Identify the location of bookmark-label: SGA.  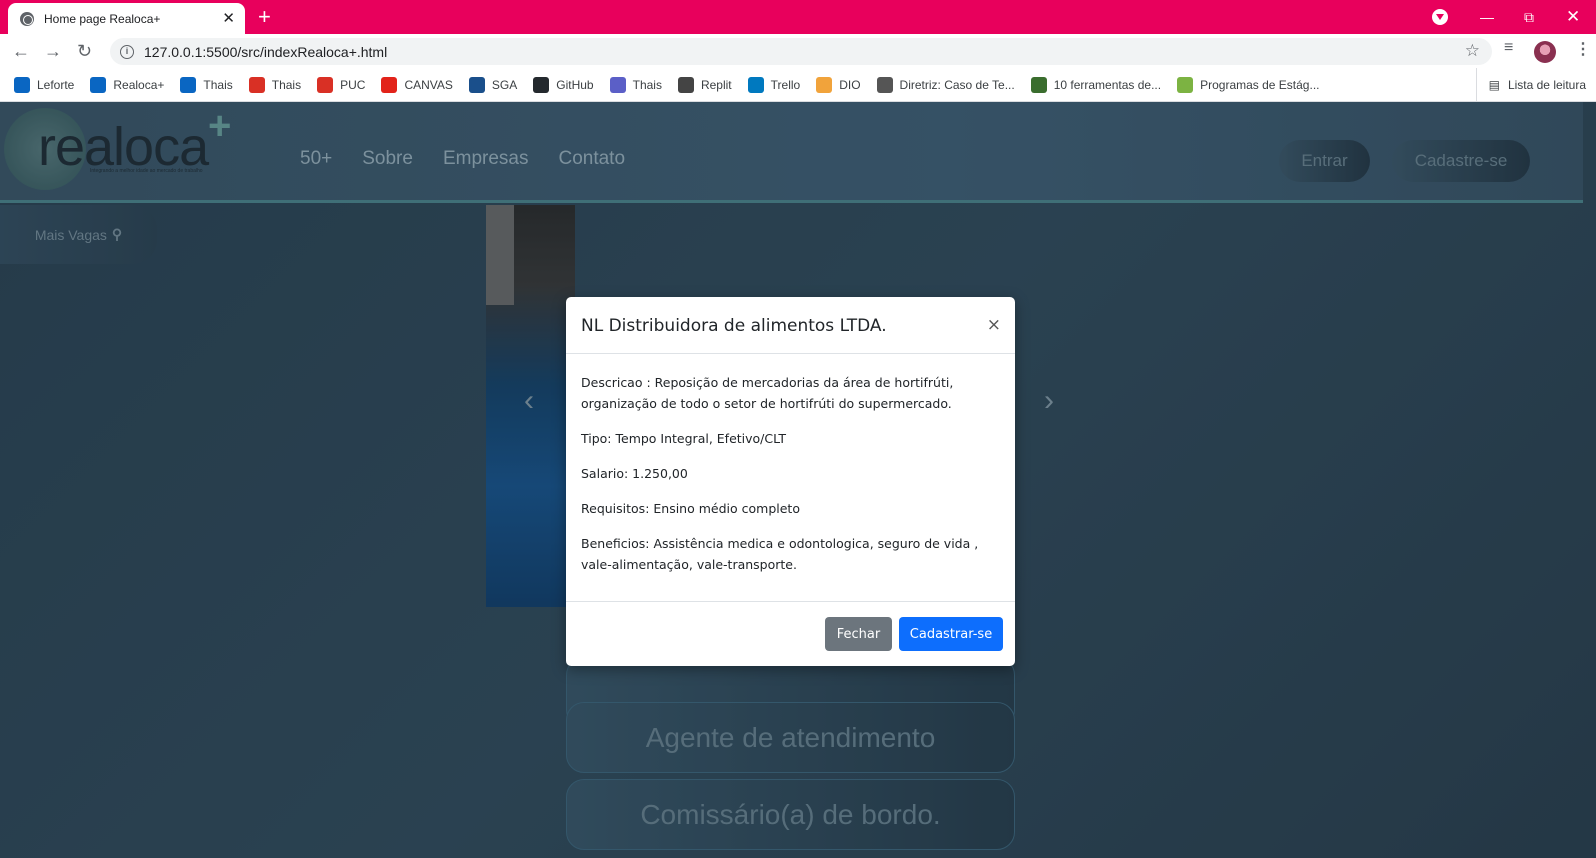
(504, 84).